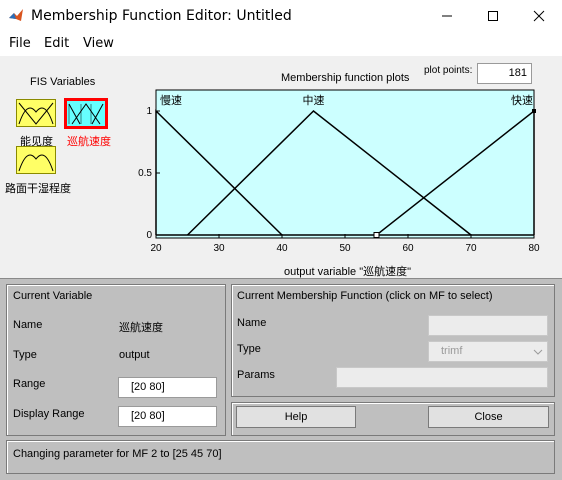 This screenshot has width=562, height=480. Describe the element at coordinates (149, 111) in the screenshot. I see `y-tick-label: 1` at that location.